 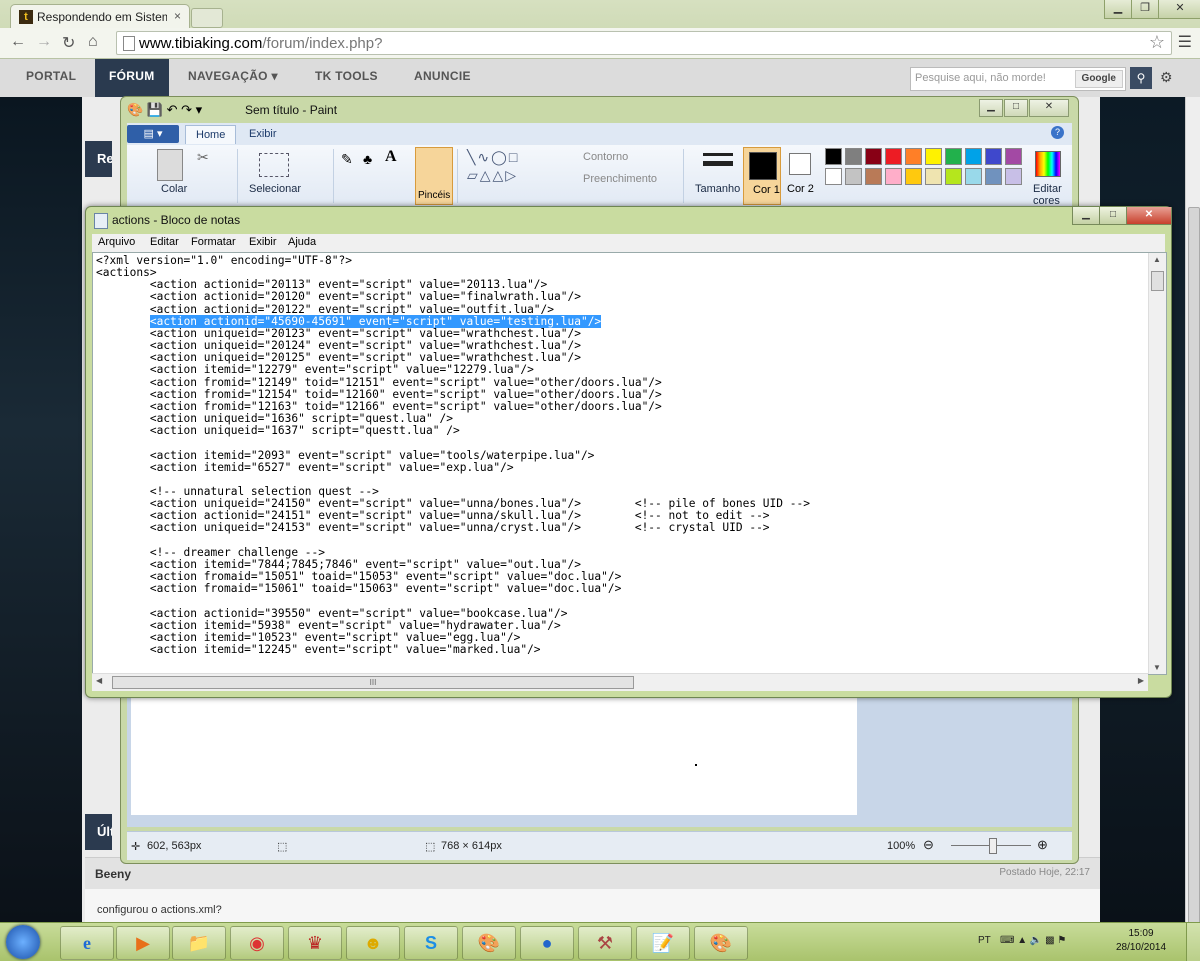 What do you see at coordinates (1042, 845) in the screenshot?
I see `zoom-in-icon: ⊕` at bounding box center [1042, 845].